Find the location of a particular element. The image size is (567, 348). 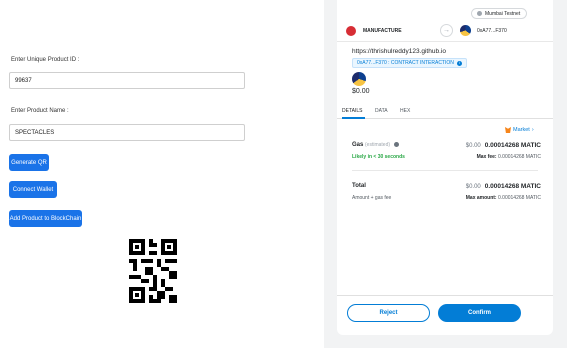

total-label: Total is located at coordinates (359, 186).